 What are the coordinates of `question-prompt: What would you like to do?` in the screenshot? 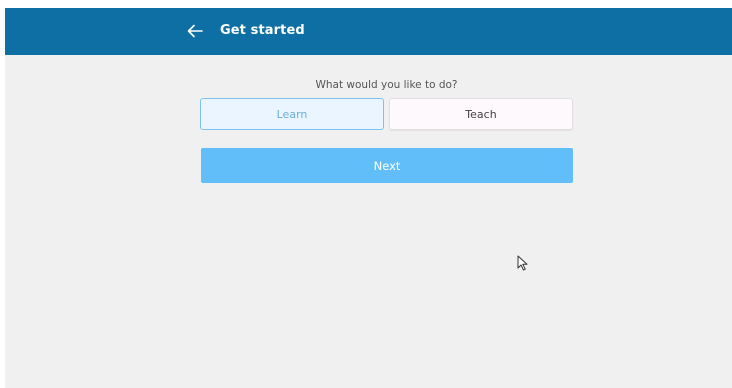 It's located at (386, 85).